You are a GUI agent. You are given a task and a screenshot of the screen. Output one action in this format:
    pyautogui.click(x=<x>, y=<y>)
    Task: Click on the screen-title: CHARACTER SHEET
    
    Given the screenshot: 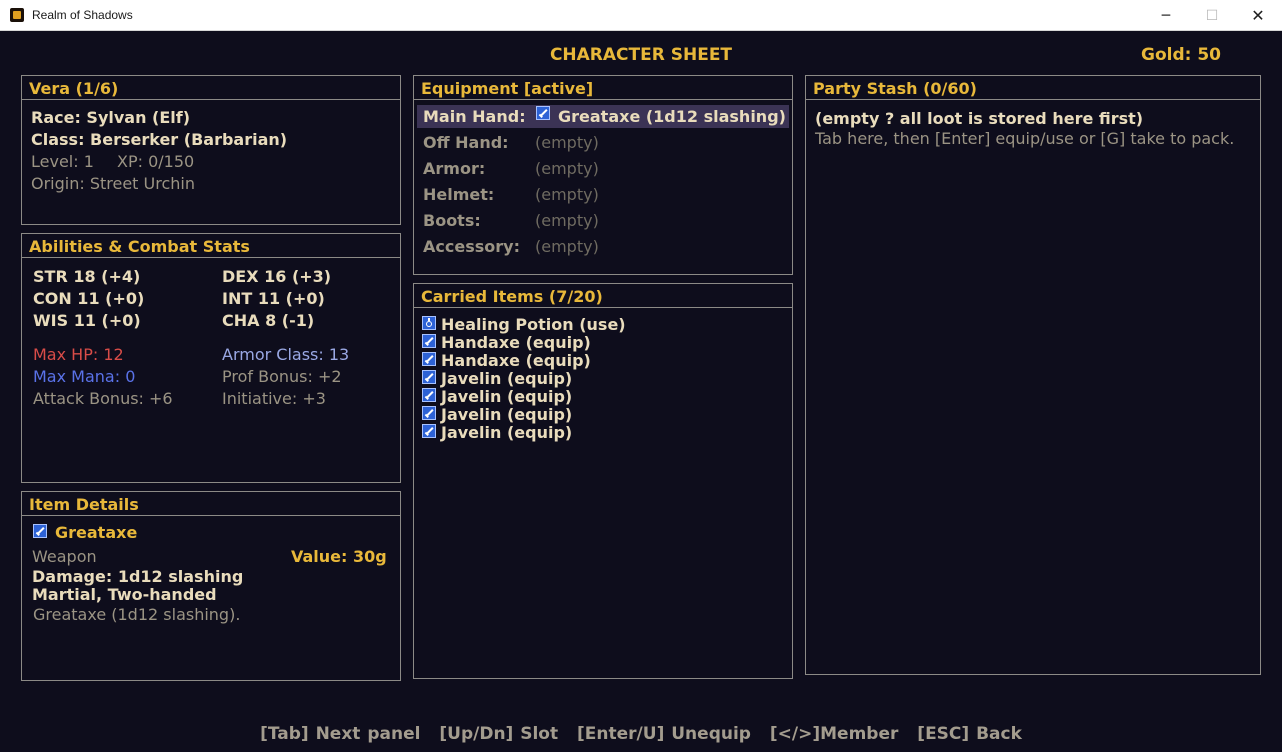 What is the action you would take?
    pyautogui.click(x=641, y=55)
    